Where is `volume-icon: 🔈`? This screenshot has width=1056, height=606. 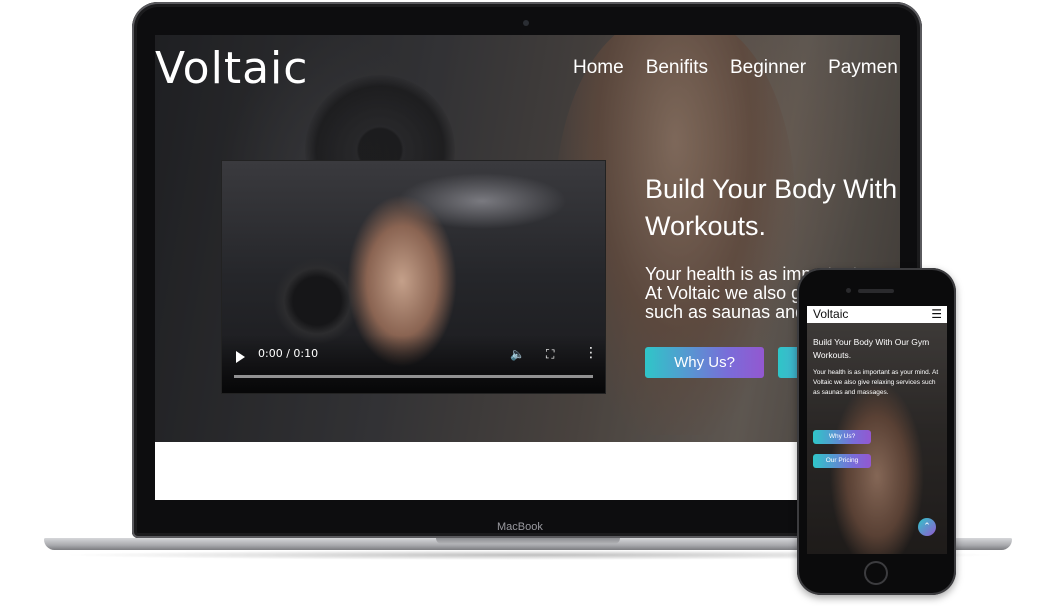 volume-icon: 🔈 is located at coordinates (517, 354).